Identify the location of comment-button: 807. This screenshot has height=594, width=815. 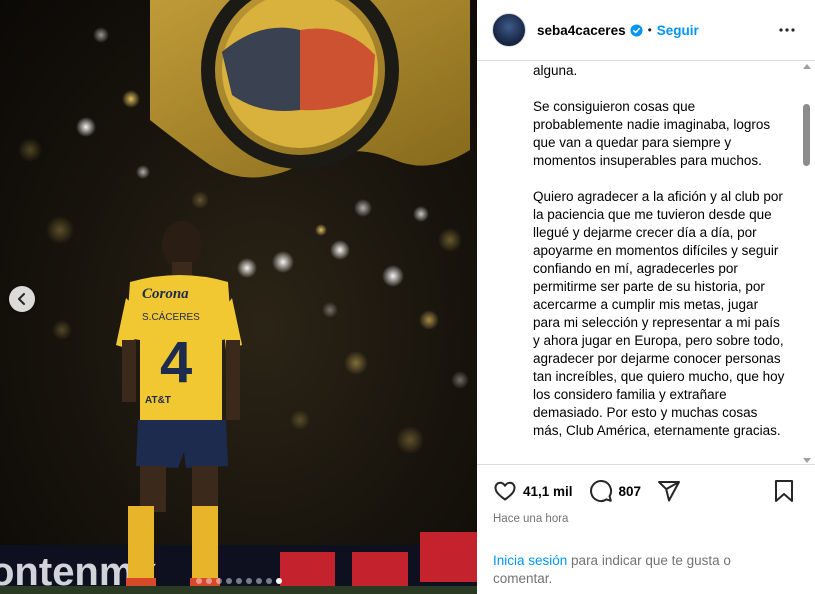
(615, 491).